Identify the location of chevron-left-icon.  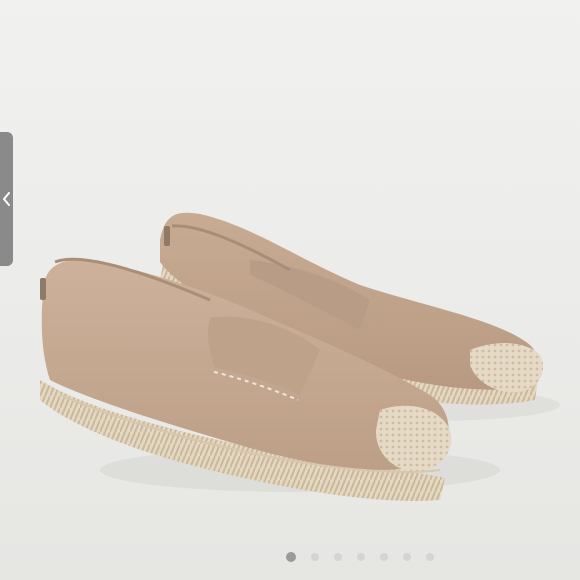
(6, 199).